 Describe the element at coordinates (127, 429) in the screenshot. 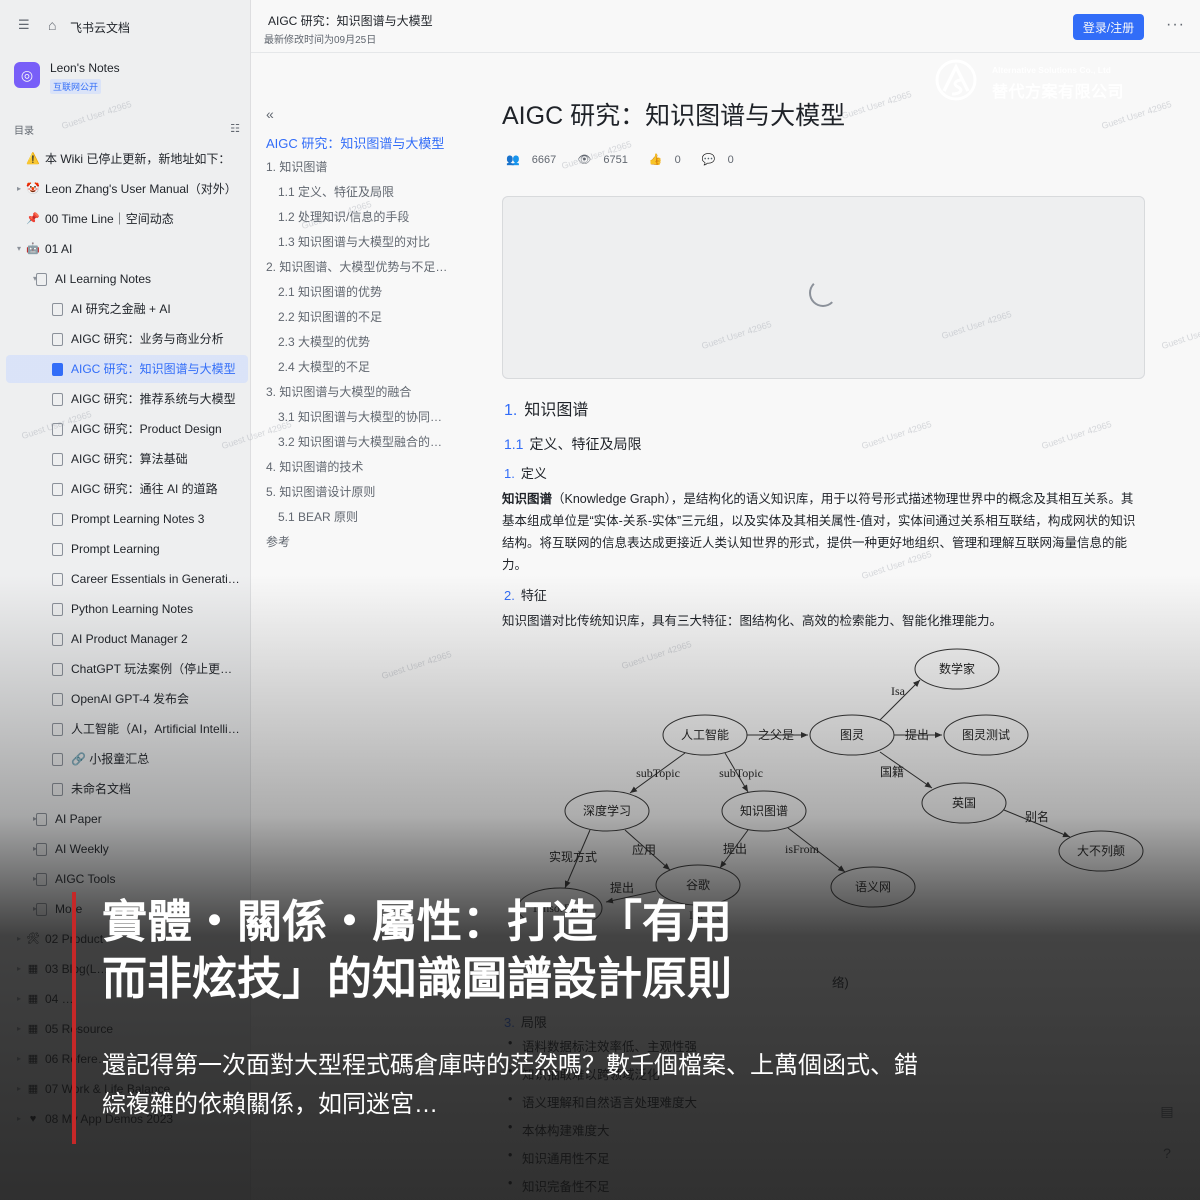

I see `sidebar-item: AIGC 研究：Product Design` at that location.